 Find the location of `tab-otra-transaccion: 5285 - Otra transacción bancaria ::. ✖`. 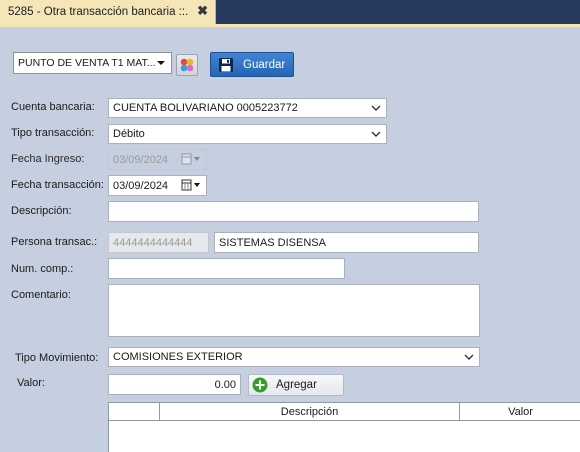

tab-otra-transaccion: 5285 - Otra transacción bancaria ::. ✖ is located at coordinates (108, 12).